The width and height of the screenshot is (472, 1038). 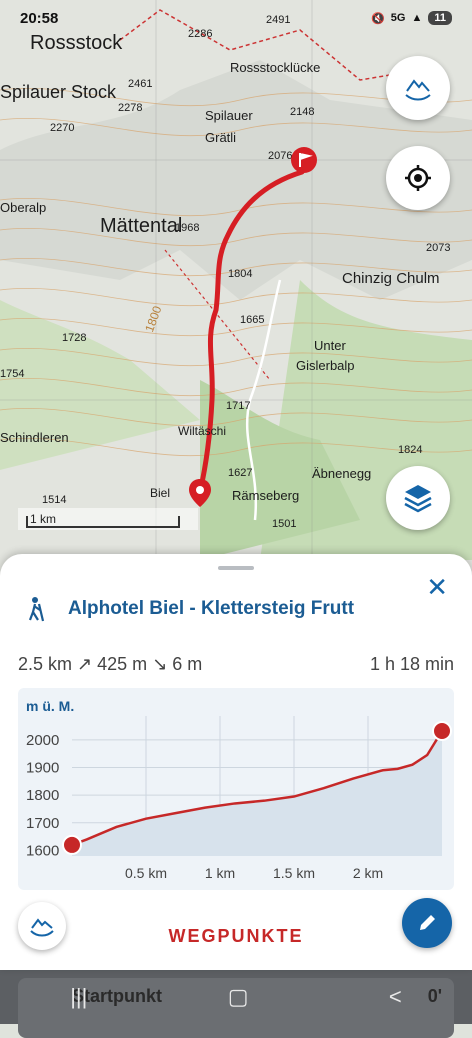 I want to click on map-label: Spilauer Stock, so click(x=58, y=92).